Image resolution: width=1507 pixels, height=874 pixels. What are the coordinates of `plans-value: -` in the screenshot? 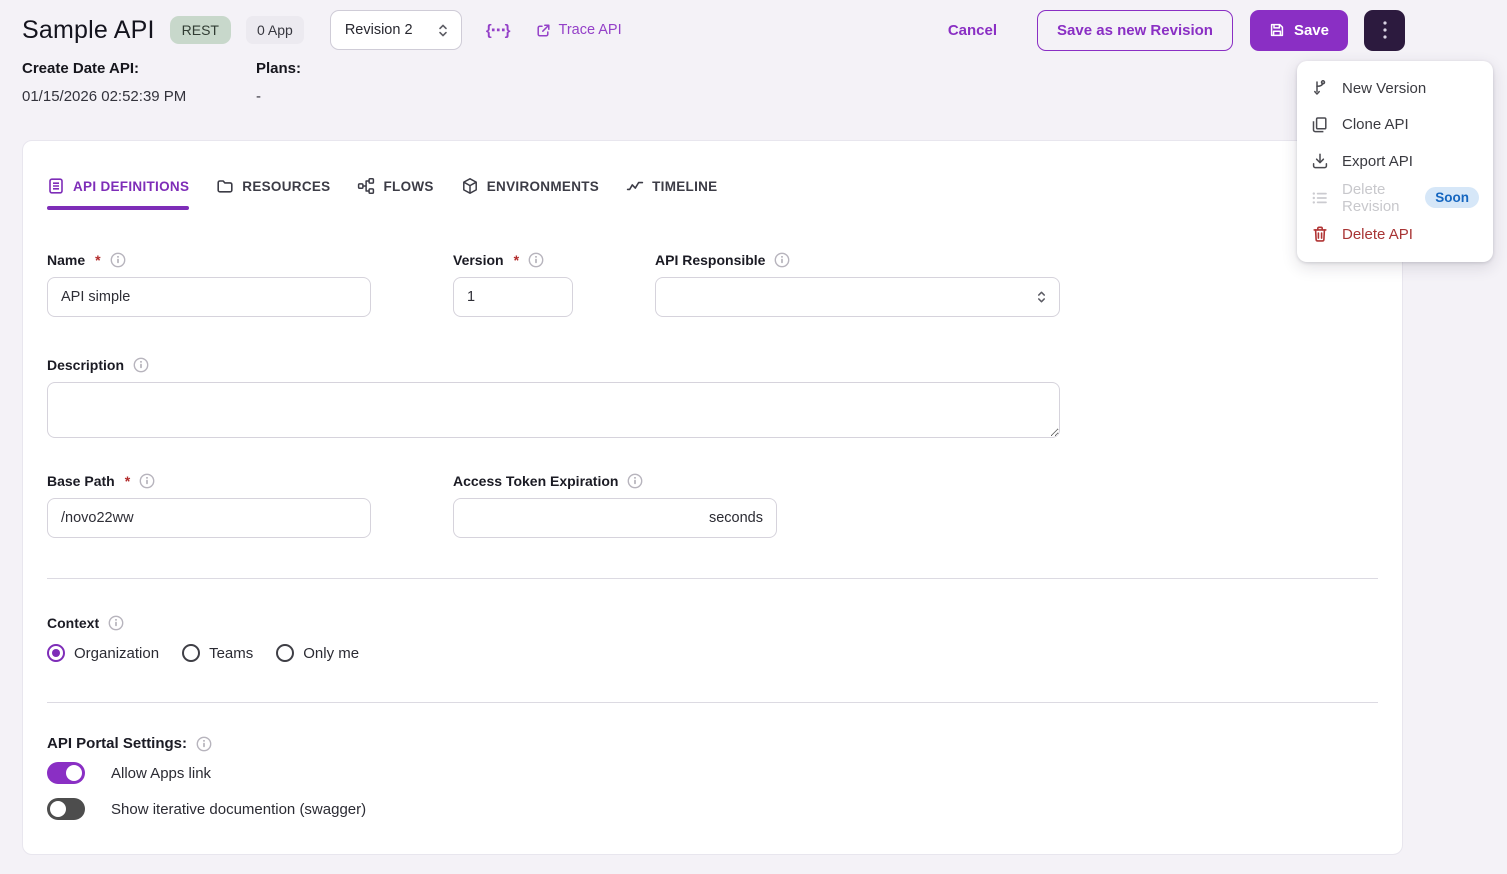 It's located at (258, 96).